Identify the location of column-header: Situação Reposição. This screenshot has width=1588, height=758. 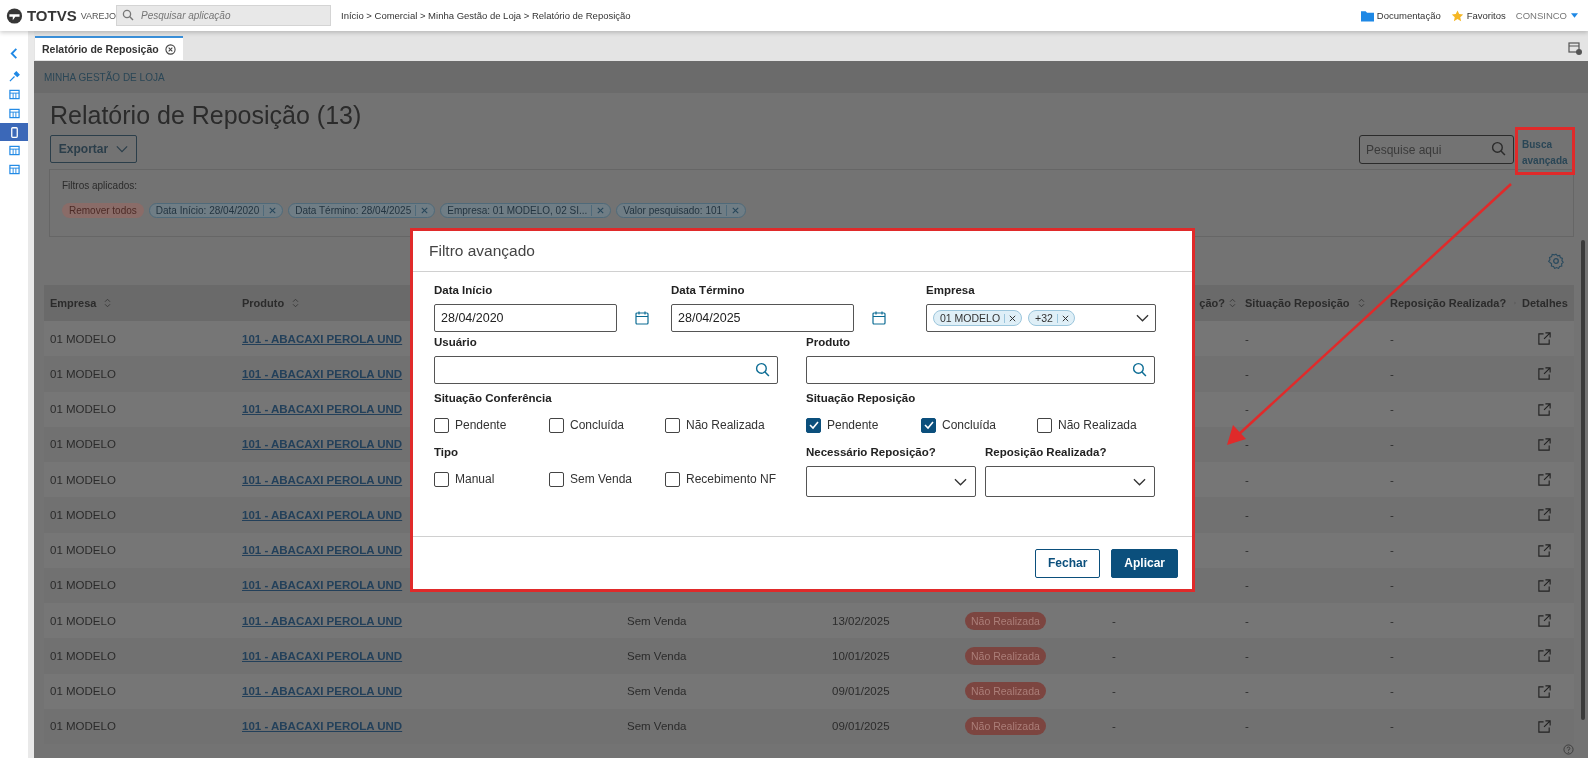
(1297, 303).